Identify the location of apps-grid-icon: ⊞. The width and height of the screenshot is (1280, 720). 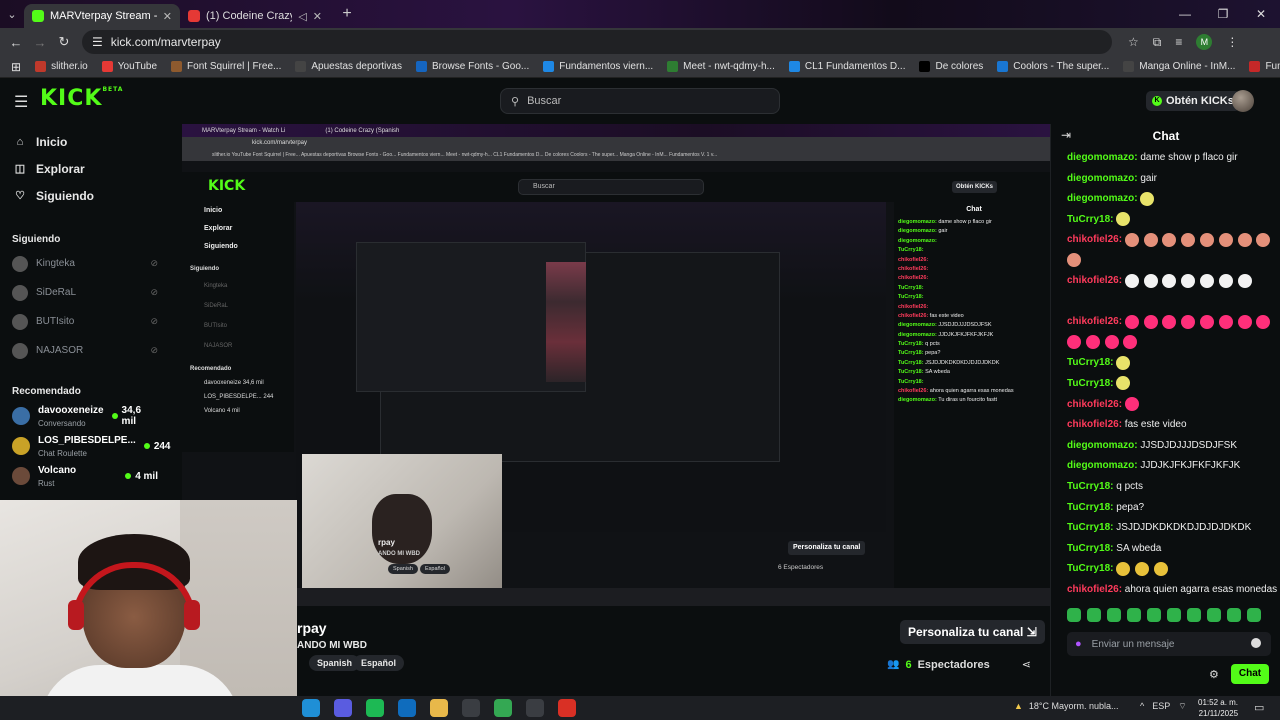
(16, 67).